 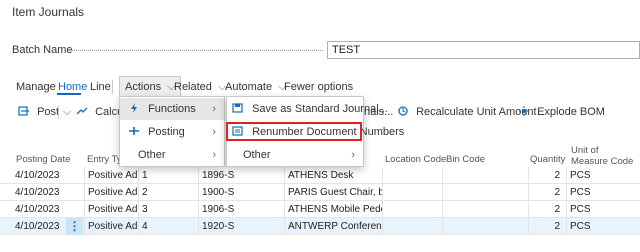 What do you see at coordinates (42, 50) in the screenshot?
I see `batch-name-label: Batch Name` at bounding box center [42, 50].